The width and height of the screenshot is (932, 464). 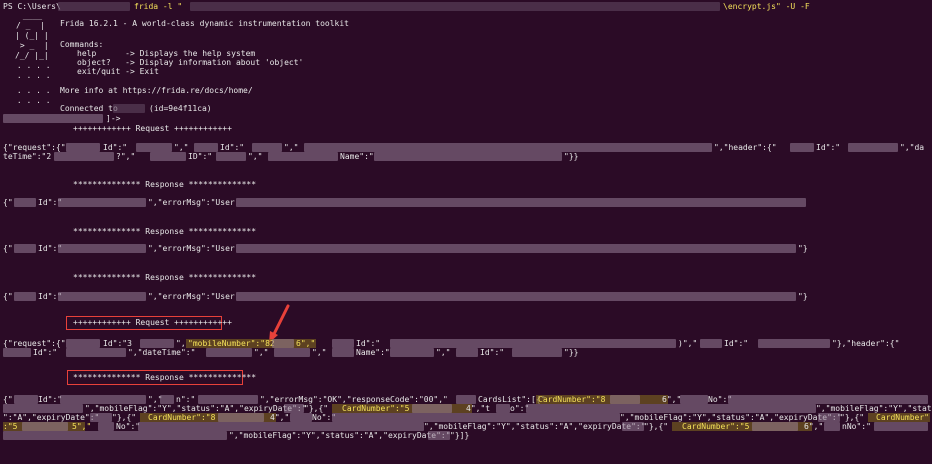 I want to click on req1-line2: "}}, so click(x=571, y=156).